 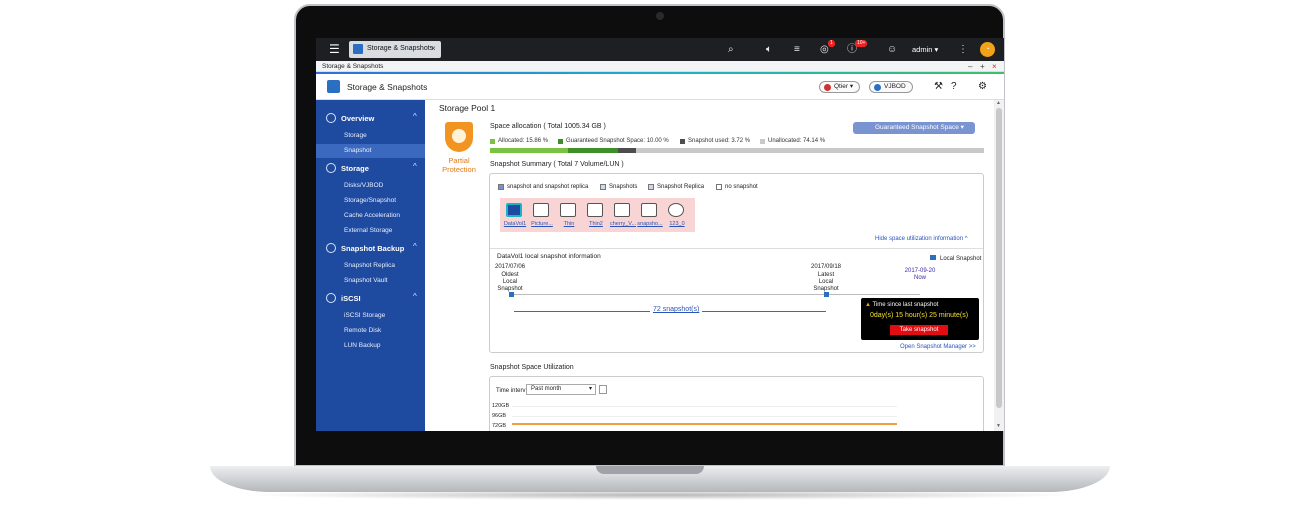 I want to click on scroll-up-icon: ▲, so click(x=998, y=103).